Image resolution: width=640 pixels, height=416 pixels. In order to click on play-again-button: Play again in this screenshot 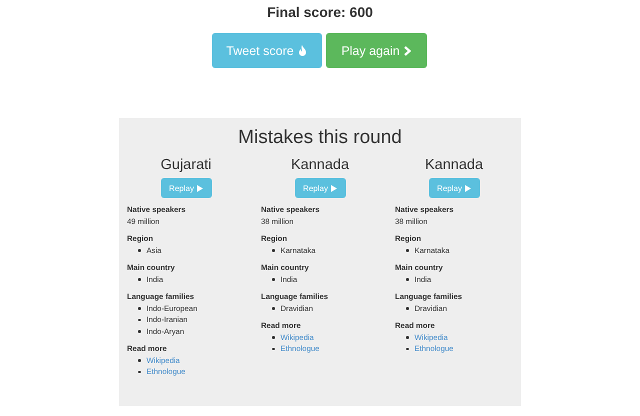, I will do `click(376, 50)`.